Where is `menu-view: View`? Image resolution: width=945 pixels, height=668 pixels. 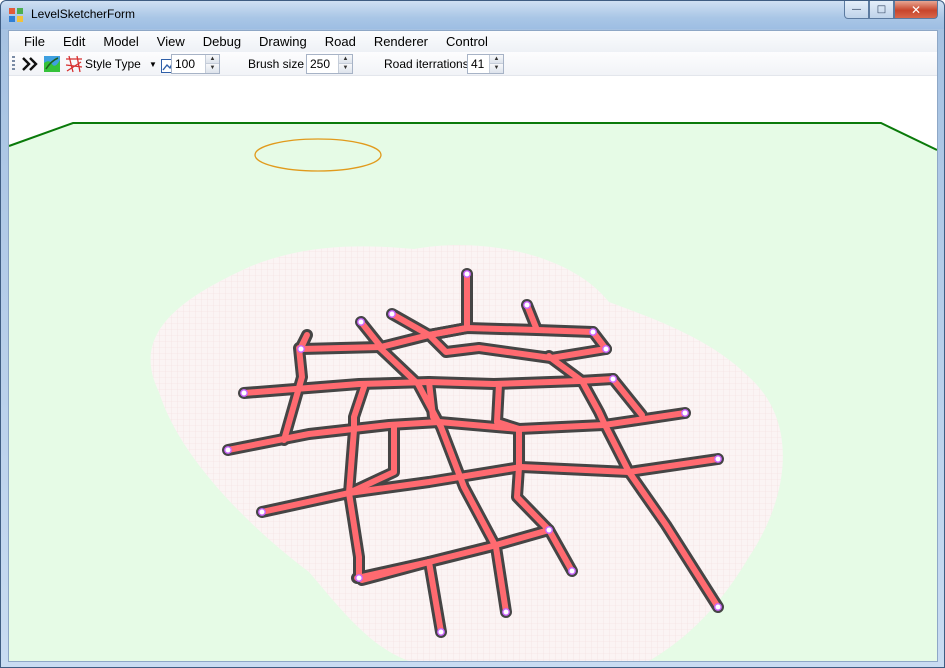 menu-view: View is located at coordinates (171, 41).